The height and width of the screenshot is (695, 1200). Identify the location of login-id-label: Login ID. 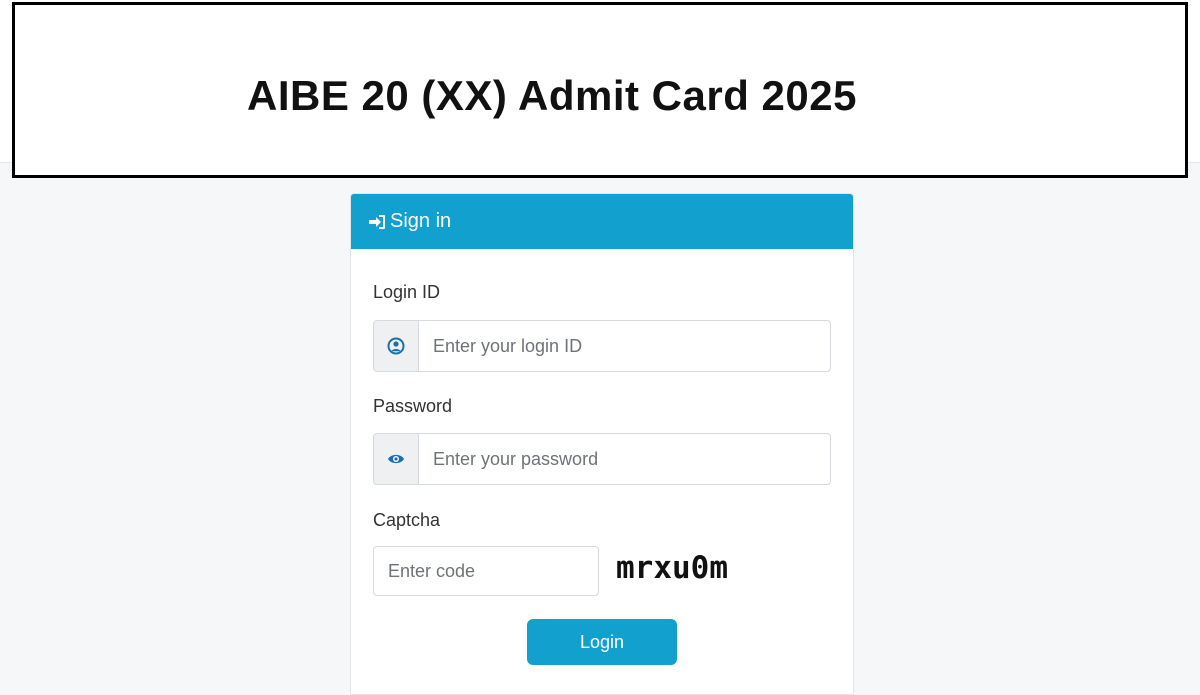
(407, 292).